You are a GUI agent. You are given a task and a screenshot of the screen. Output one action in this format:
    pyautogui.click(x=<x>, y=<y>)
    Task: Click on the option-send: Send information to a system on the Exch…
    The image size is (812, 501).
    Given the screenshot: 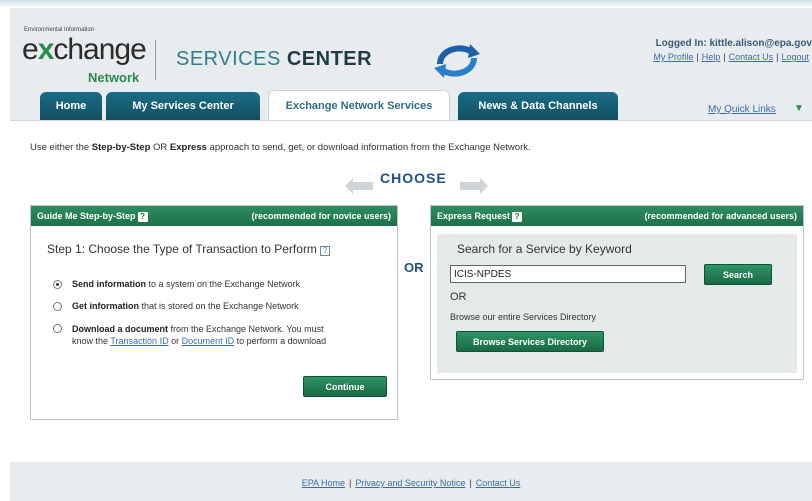 What is the action you would take?
    pyautogui.click(x=176, y=284)
    